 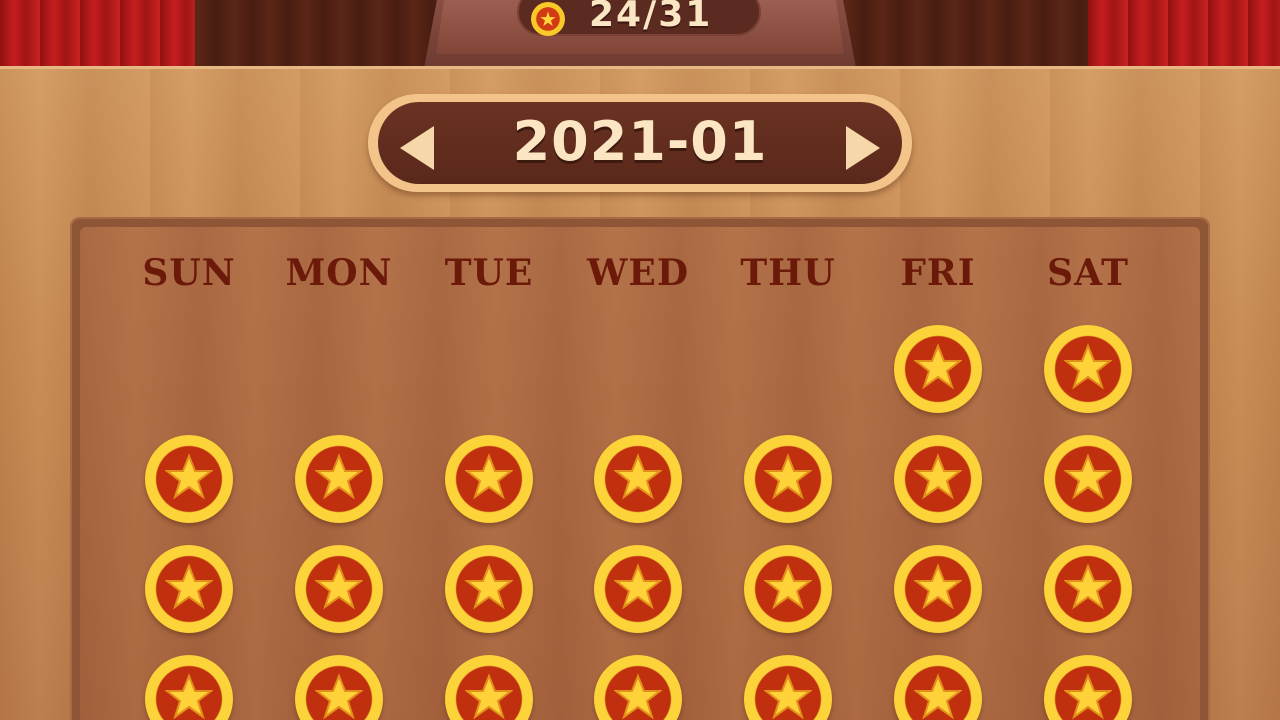 What do you see at coordinates (548, 19) in the screenshot?
I see `star-coin-icon: ★` at bounding box center [548, 19].